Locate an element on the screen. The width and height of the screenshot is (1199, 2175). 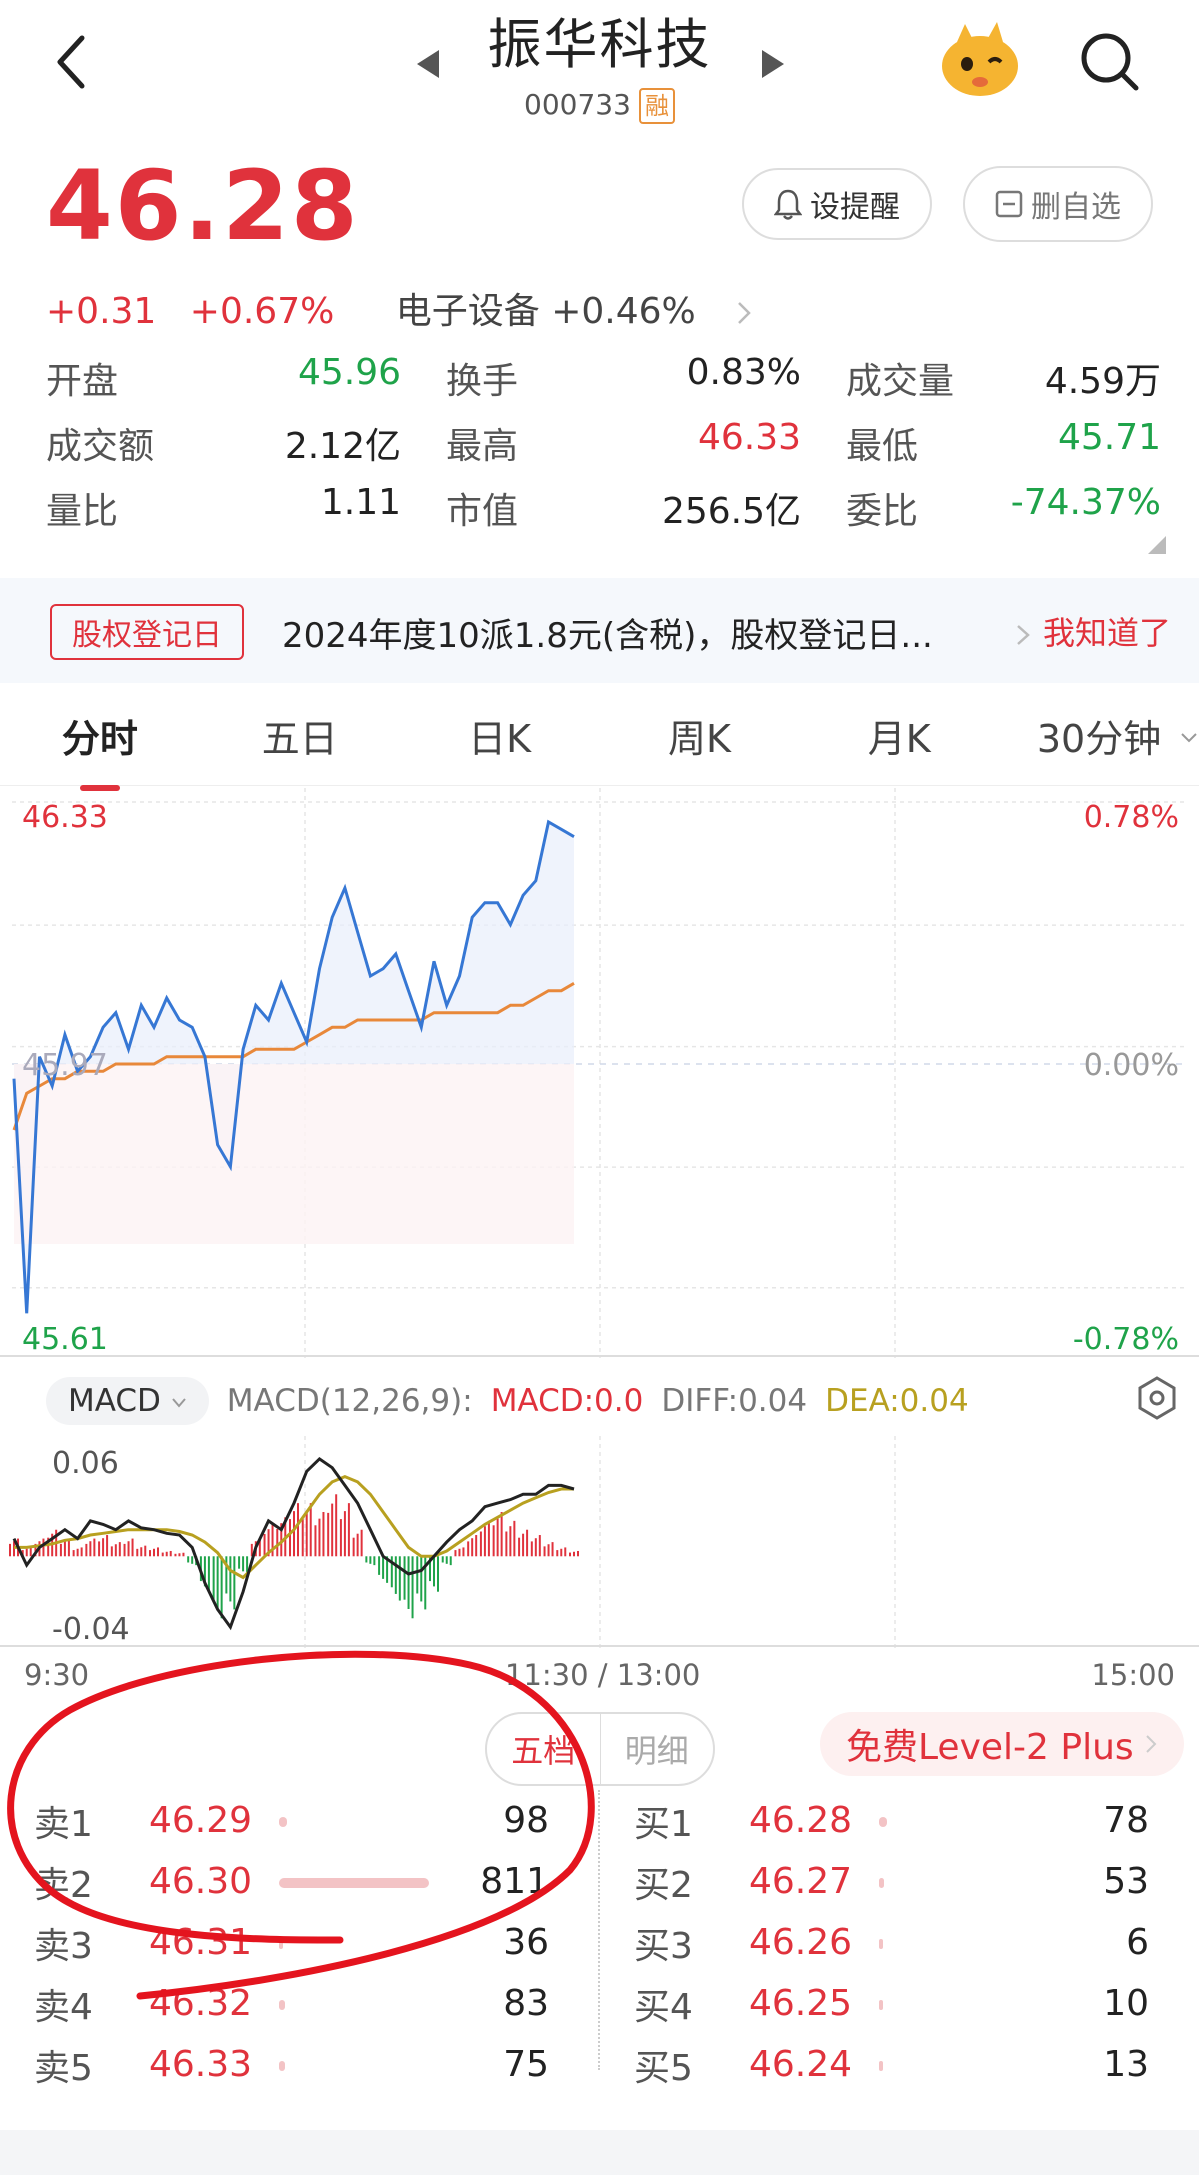
price-high-label: 46.33 is located at coordinates (65, 817).